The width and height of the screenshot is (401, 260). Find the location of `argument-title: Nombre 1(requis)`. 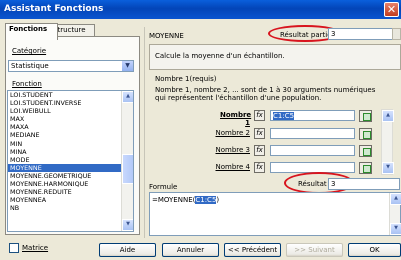

argument-title: Nombre 1(requis) is located at coordinates (186, 79).